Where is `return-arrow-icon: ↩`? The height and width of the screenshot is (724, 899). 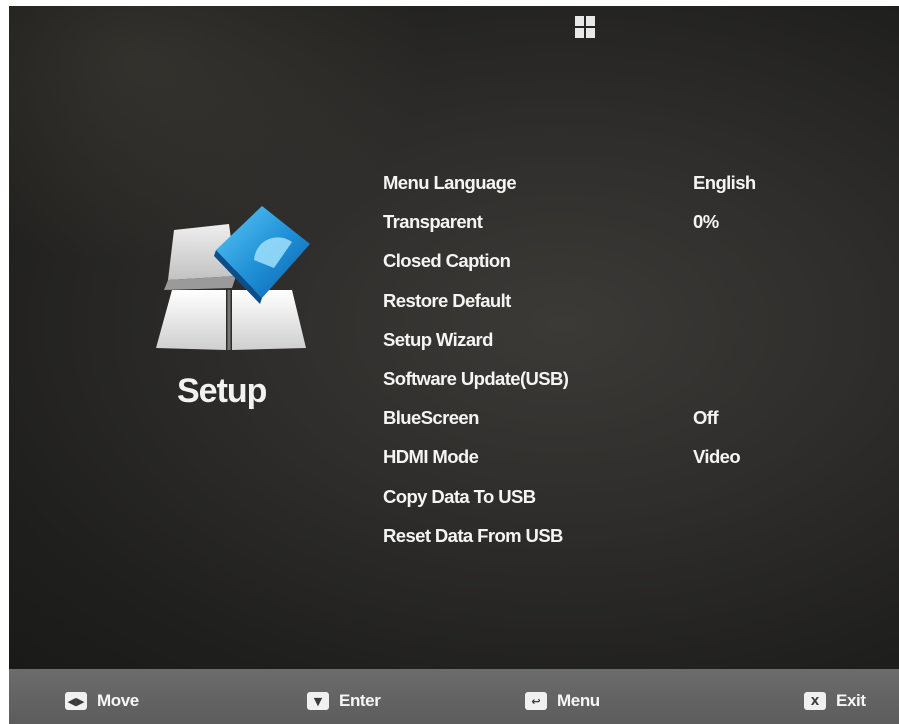
return-arrow-icon: ↩ is located at coordinates (536, 701).